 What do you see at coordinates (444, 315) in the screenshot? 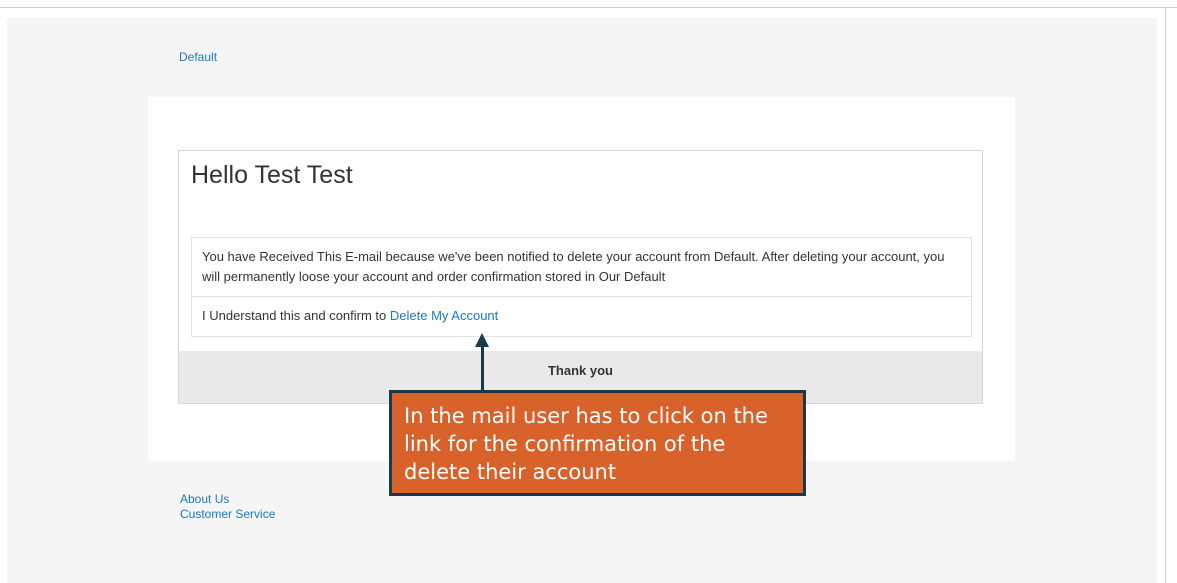
I see `delete-account-link: Delete My Account` at bounding box center [444, 315].